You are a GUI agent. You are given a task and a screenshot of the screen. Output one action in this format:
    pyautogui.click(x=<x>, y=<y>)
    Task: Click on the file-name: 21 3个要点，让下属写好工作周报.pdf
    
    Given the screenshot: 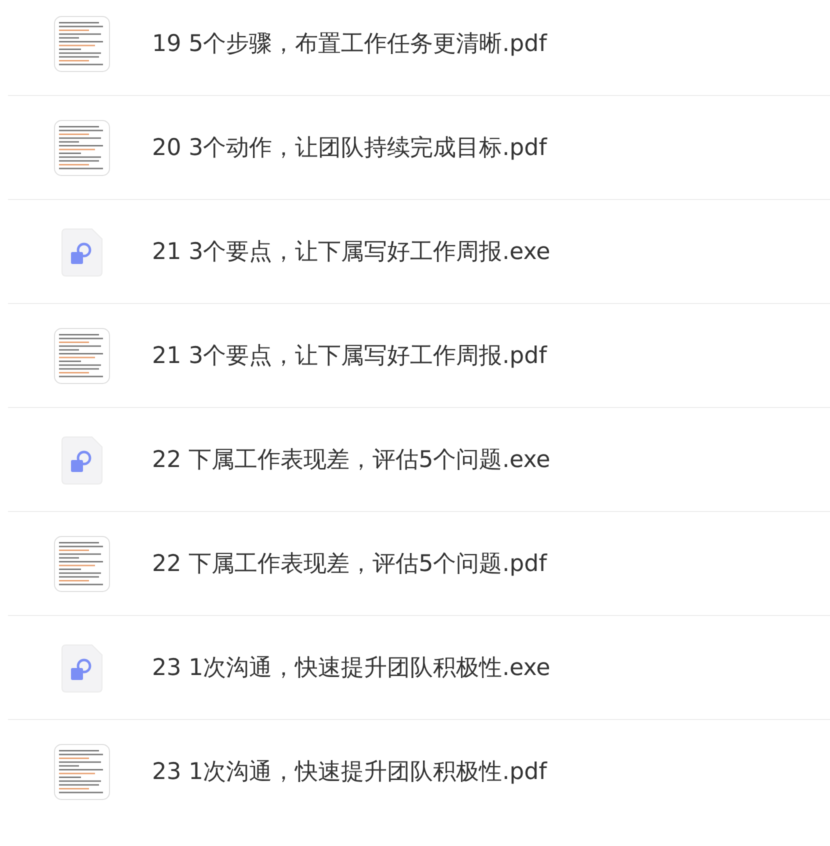 What is the action you would take?
    pyautogui.click(x=349, y=355)
    